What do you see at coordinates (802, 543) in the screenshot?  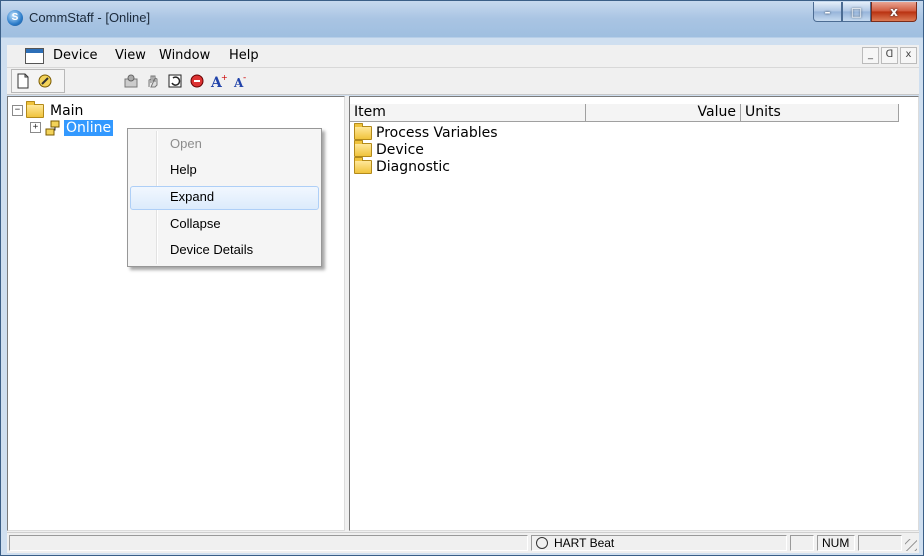 I see `status-panel-blank` at bounding box center [802, 543].